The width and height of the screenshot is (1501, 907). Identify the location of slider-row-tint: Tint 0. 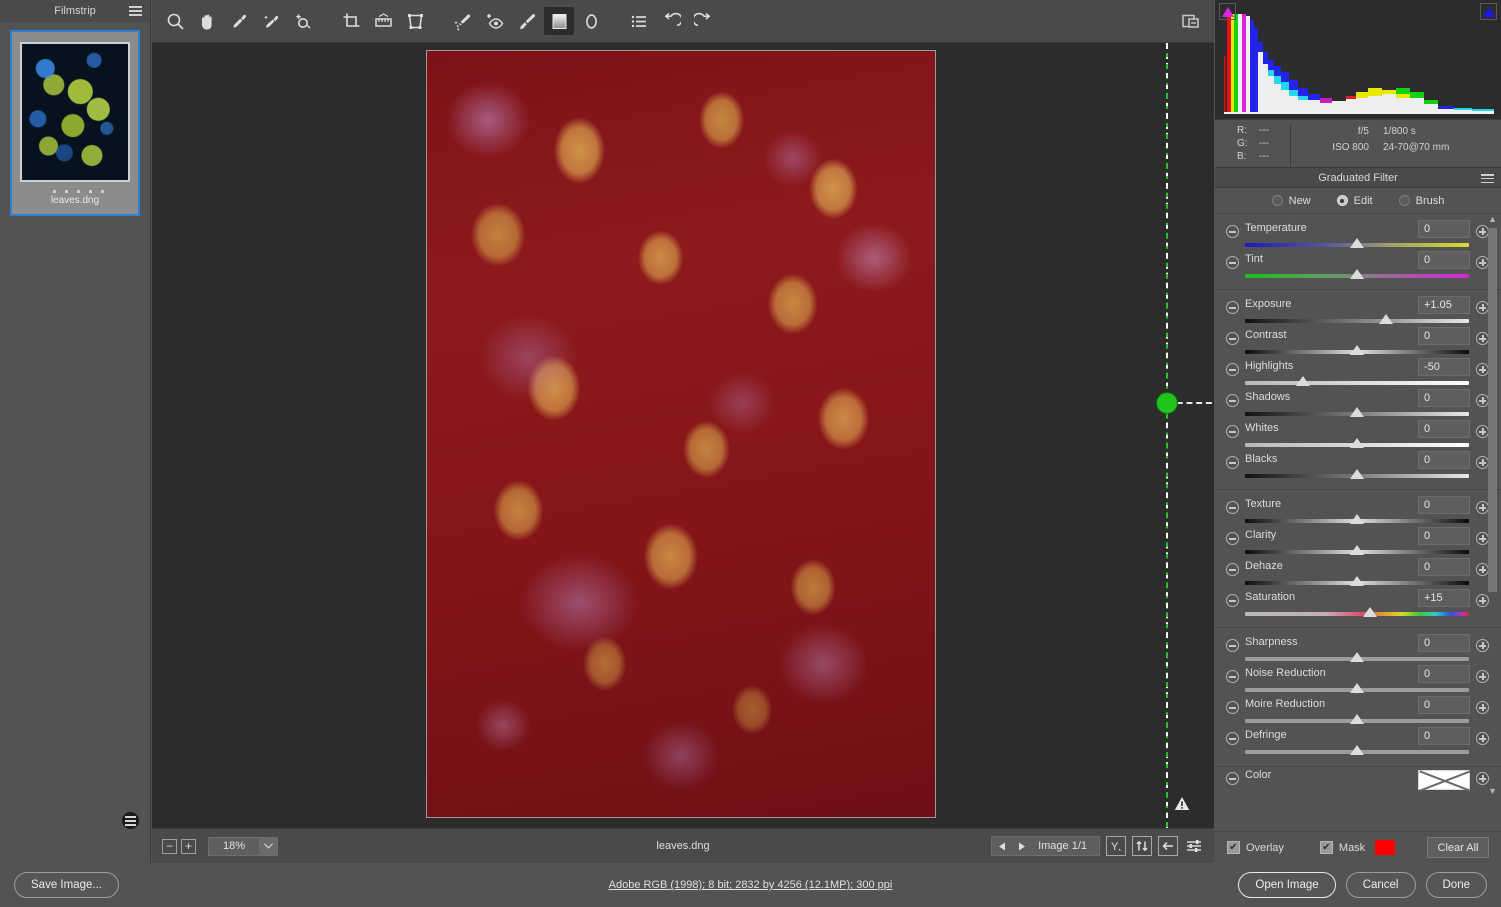
(1358, 266).